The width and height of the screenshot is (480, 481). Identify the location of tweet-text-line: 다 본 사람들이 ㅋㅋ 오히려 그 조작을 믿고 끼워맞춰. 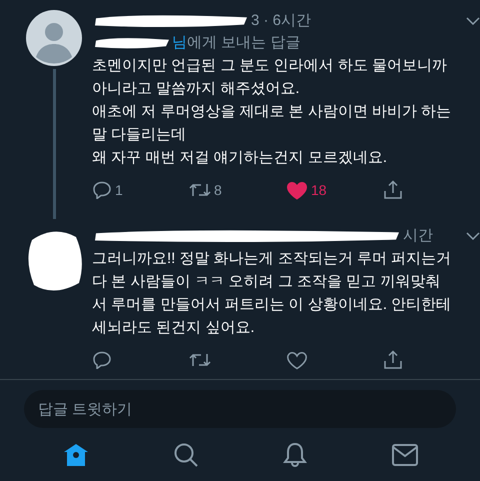
(267, 282).